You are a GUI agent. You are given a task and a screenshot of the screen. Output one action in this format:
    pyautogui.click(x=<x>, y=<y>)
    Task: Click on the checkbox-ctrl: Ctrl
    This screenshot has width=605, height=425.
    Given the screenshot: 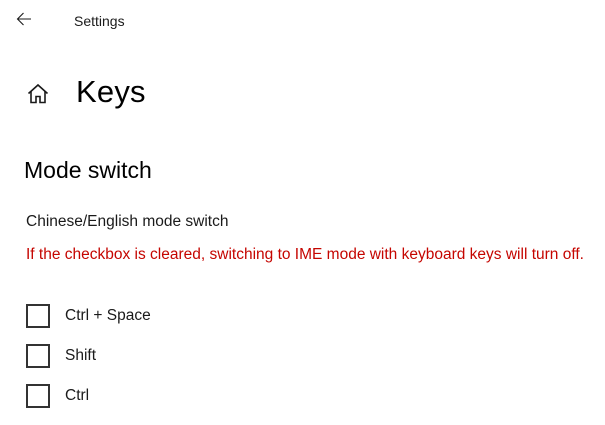 What is the action you would take?
    pyautogui.click(x=57, y=396)
    